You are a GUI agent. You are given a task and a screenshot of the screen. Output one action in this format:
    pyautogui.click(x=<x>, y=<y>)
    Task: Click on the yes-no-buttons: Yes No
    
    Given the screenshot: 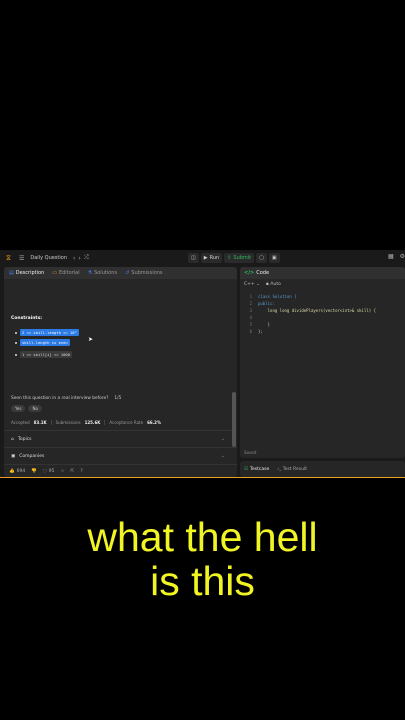 What is the action you would take?
    pyautogui.click(x=26, y=408)
    